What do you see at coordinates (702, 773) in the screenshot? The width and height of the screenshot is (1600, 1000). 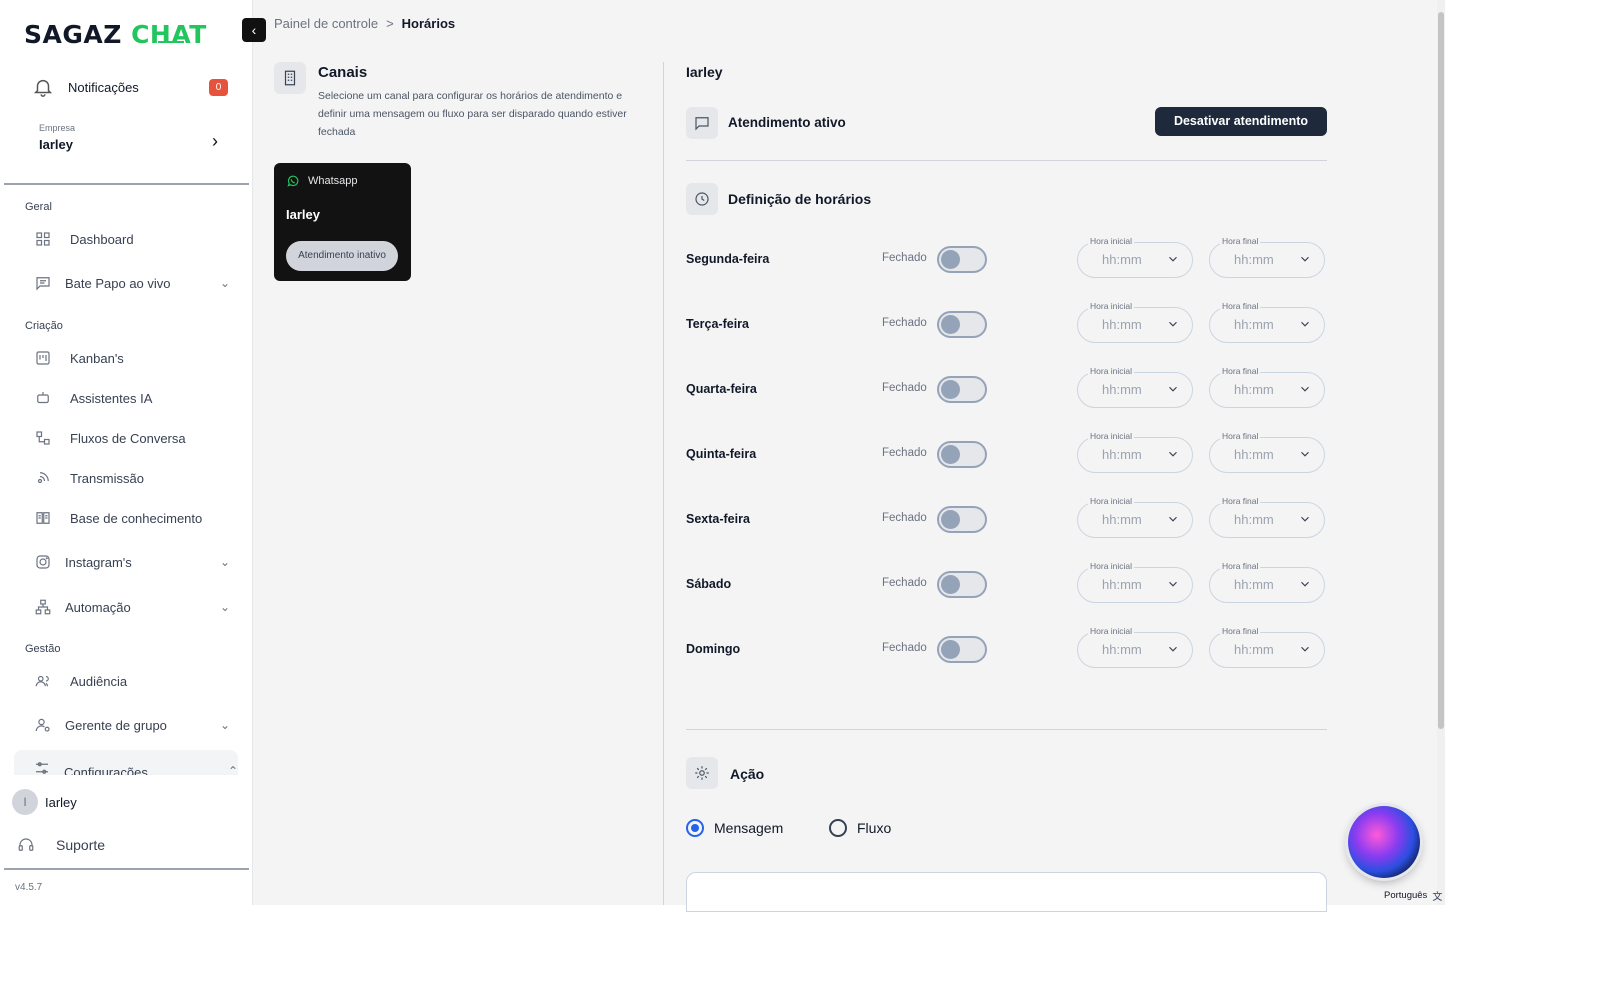 I see `gear-icon` at bounding box center [702, 773].